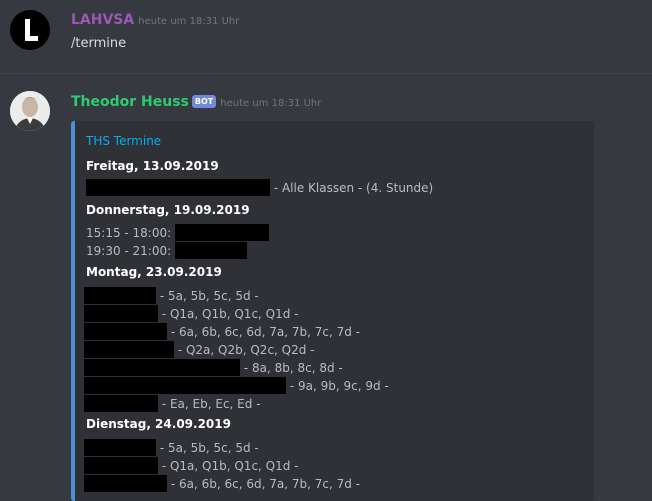 The height and width of the screenshot is (501, 652). What do you see at coordinates (129, 233) in the screenshot?
I see `appointment-text: 15:15 - 18:00:` at bounding box center [129, 233].